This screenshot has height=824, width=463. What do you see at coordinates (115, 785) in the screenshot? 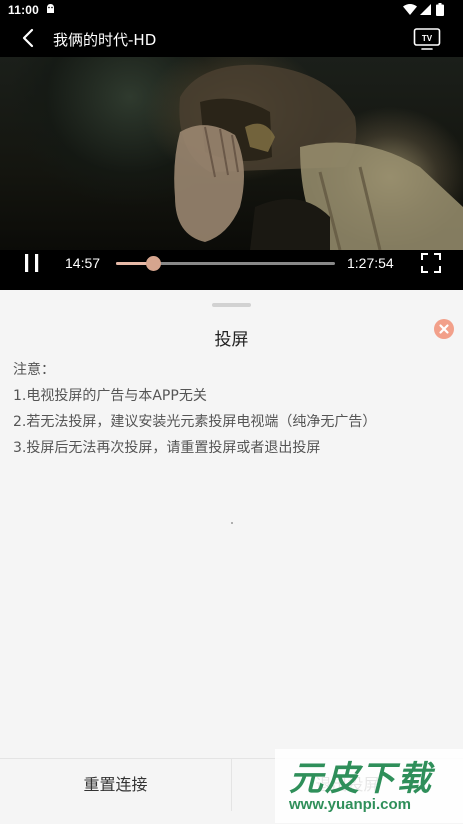
I see `reset-connection-button: 重置连接` at bounding box center [115, 785].